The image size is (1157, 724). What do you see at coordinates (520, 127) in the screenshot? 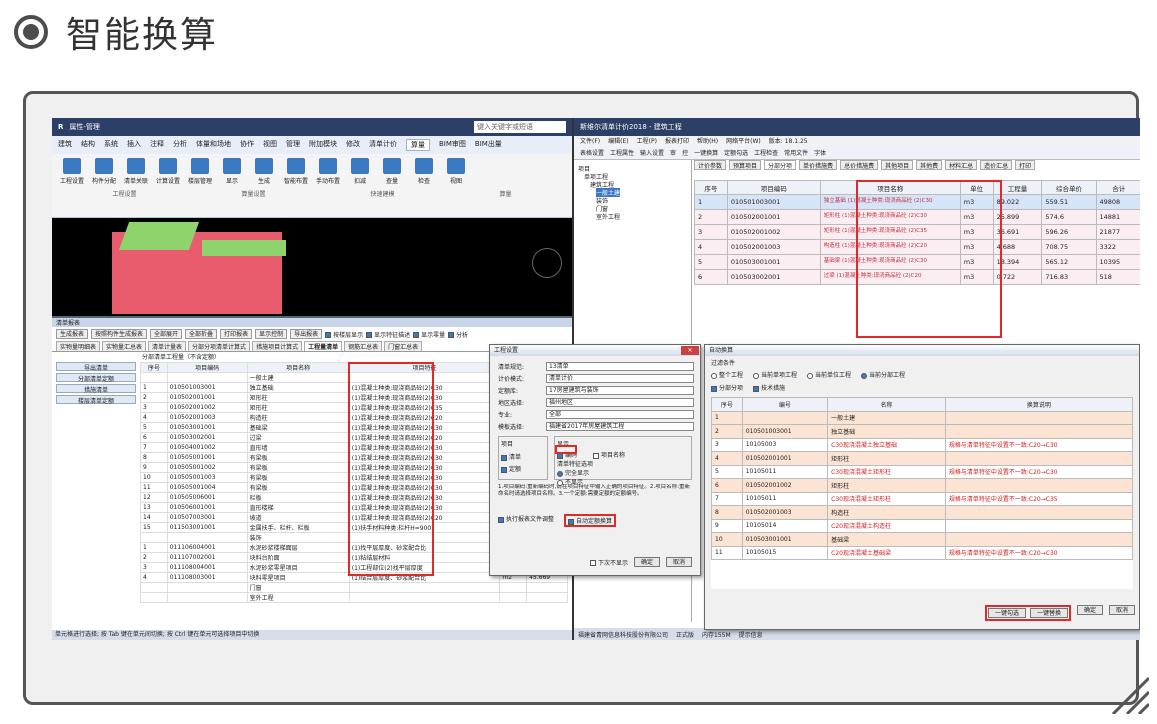
I see `help-search-input: 键入关键字或短语` at bounding box center [520, 127].